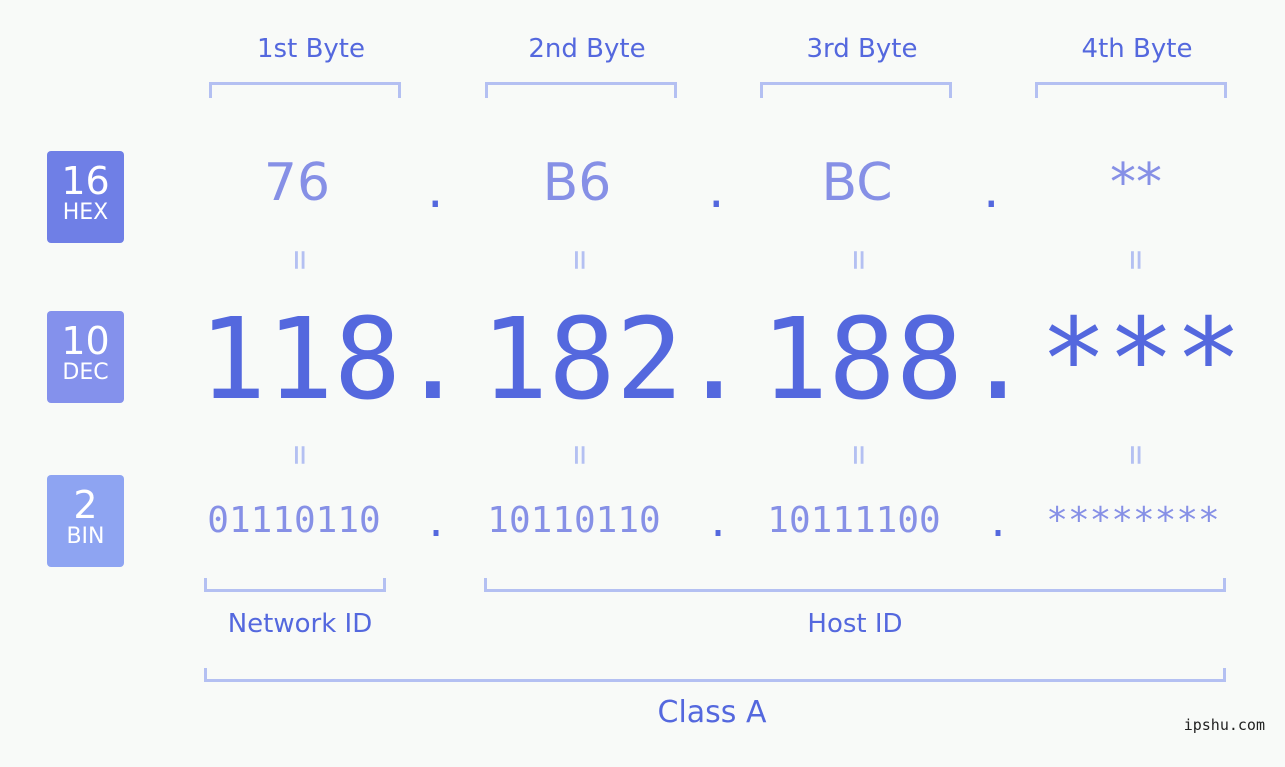  What do you see at coordinates (300, 624) in the screenshot?
I see `network-id-label: Network ID` at bounding box center [300, 624].